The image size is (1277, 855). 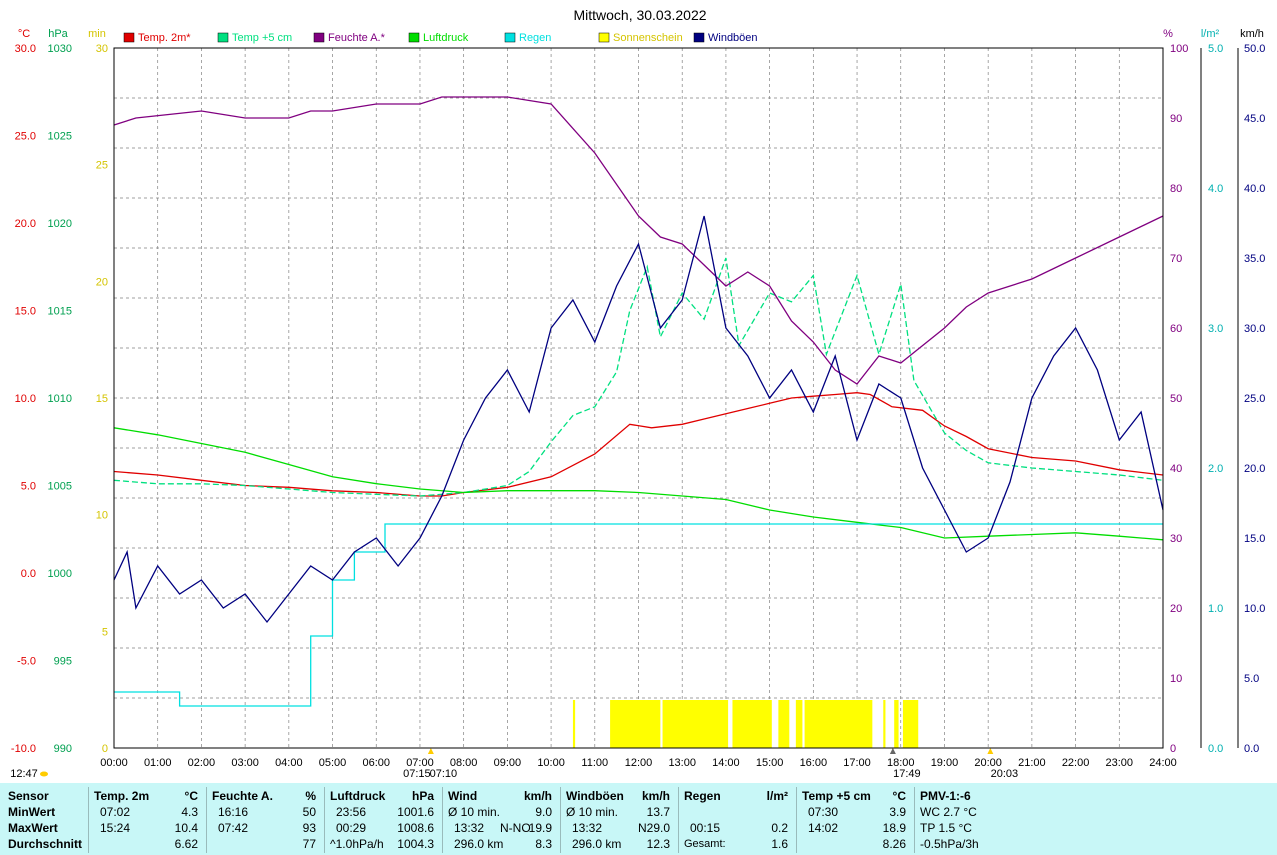 What do you see at coordinates (122, 796) in the screenshot?
I see `temp2m-header: Temp. 2m` at bounding box center [122, 796].